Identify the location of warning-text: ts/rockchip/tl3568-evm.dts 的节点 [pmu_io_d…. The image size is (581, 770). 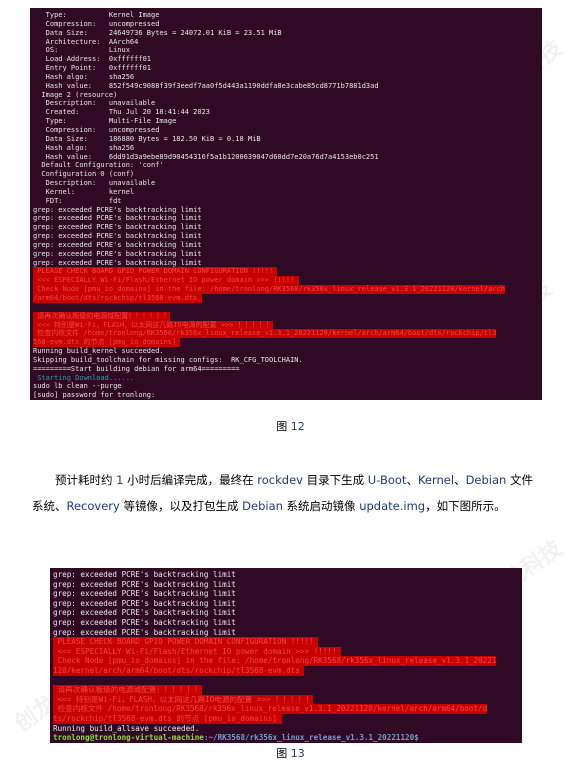
(167, 718).